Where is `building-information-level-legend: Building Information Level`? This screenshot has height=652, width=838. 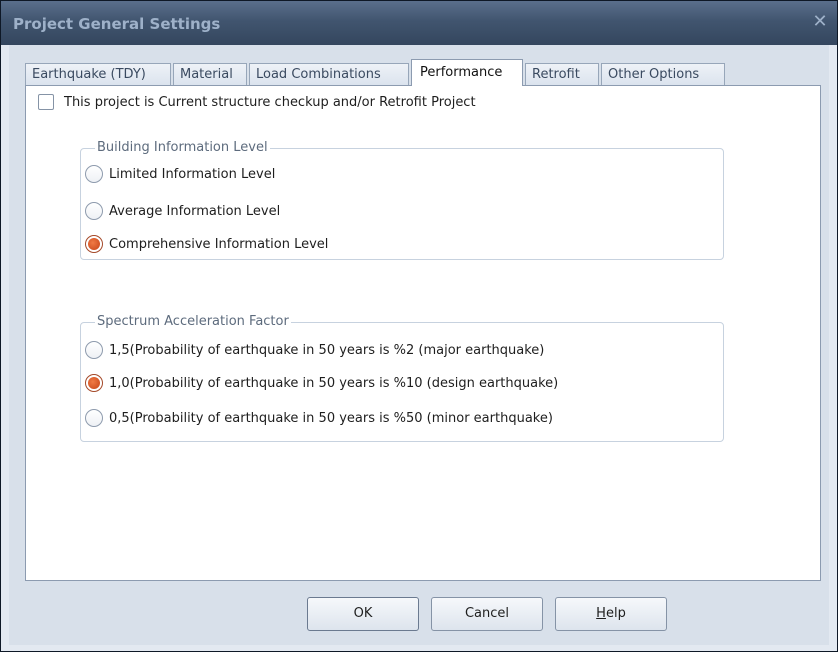
building-information-level-legend: Building Information Level is located at coordinates (182, 147).